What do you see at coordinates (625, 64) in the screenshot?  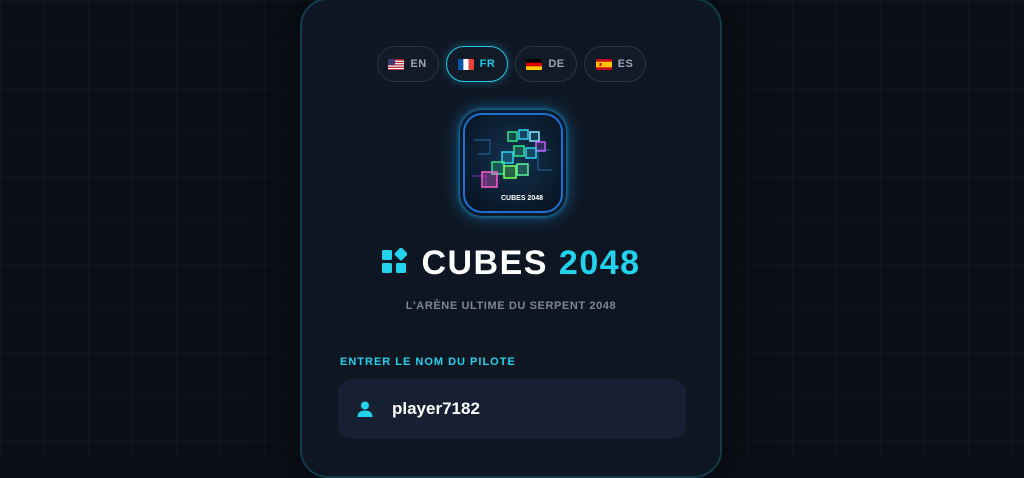 I see `lang-label: ES` at bounding box center [625, 64].